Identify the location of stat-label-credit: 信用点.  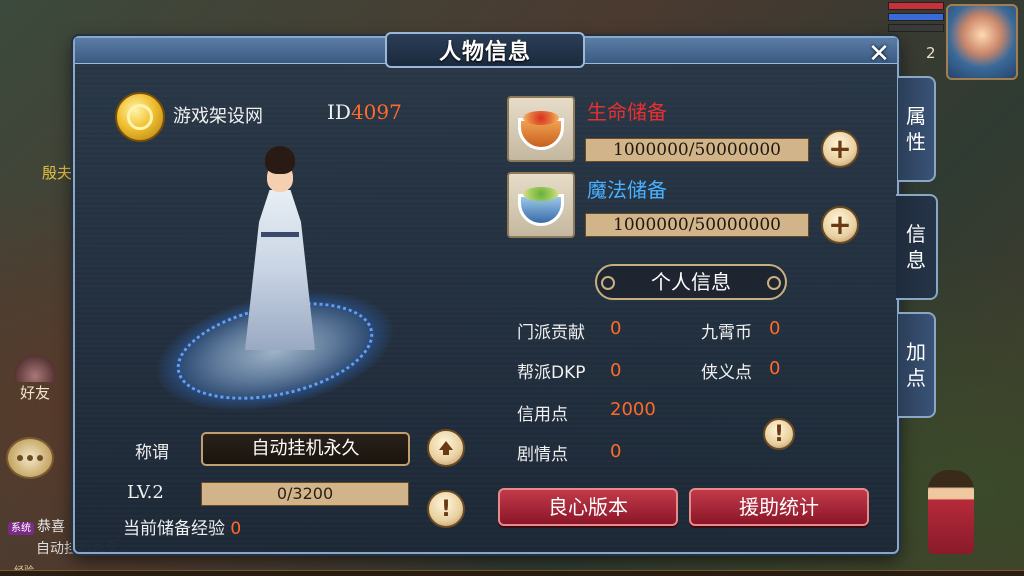
(542, 415).